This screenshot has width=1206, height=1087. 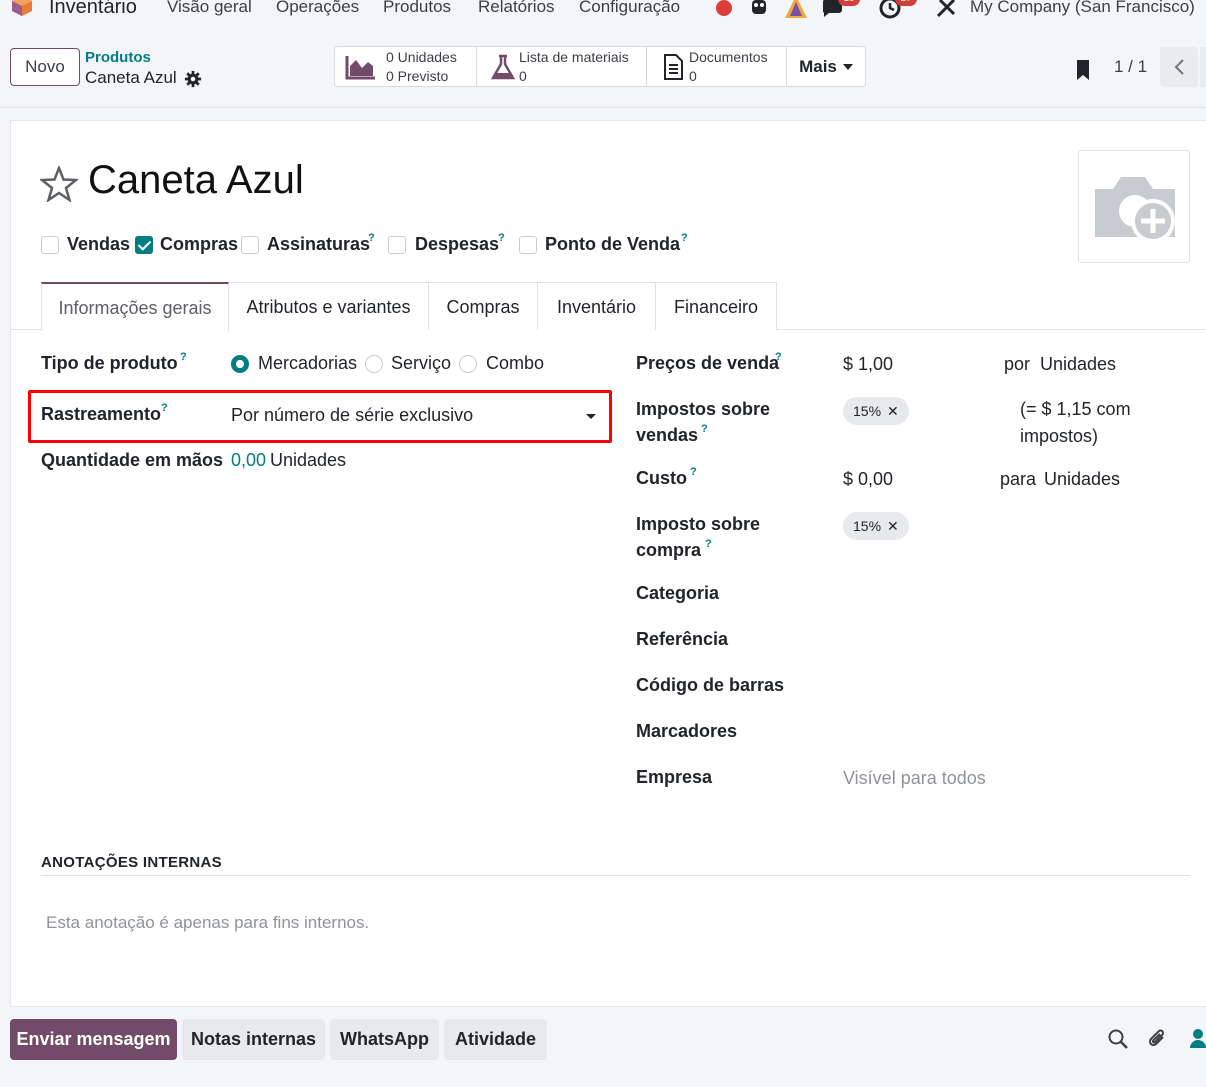 I want to click on tools-icon, so click(x=947, y=10).